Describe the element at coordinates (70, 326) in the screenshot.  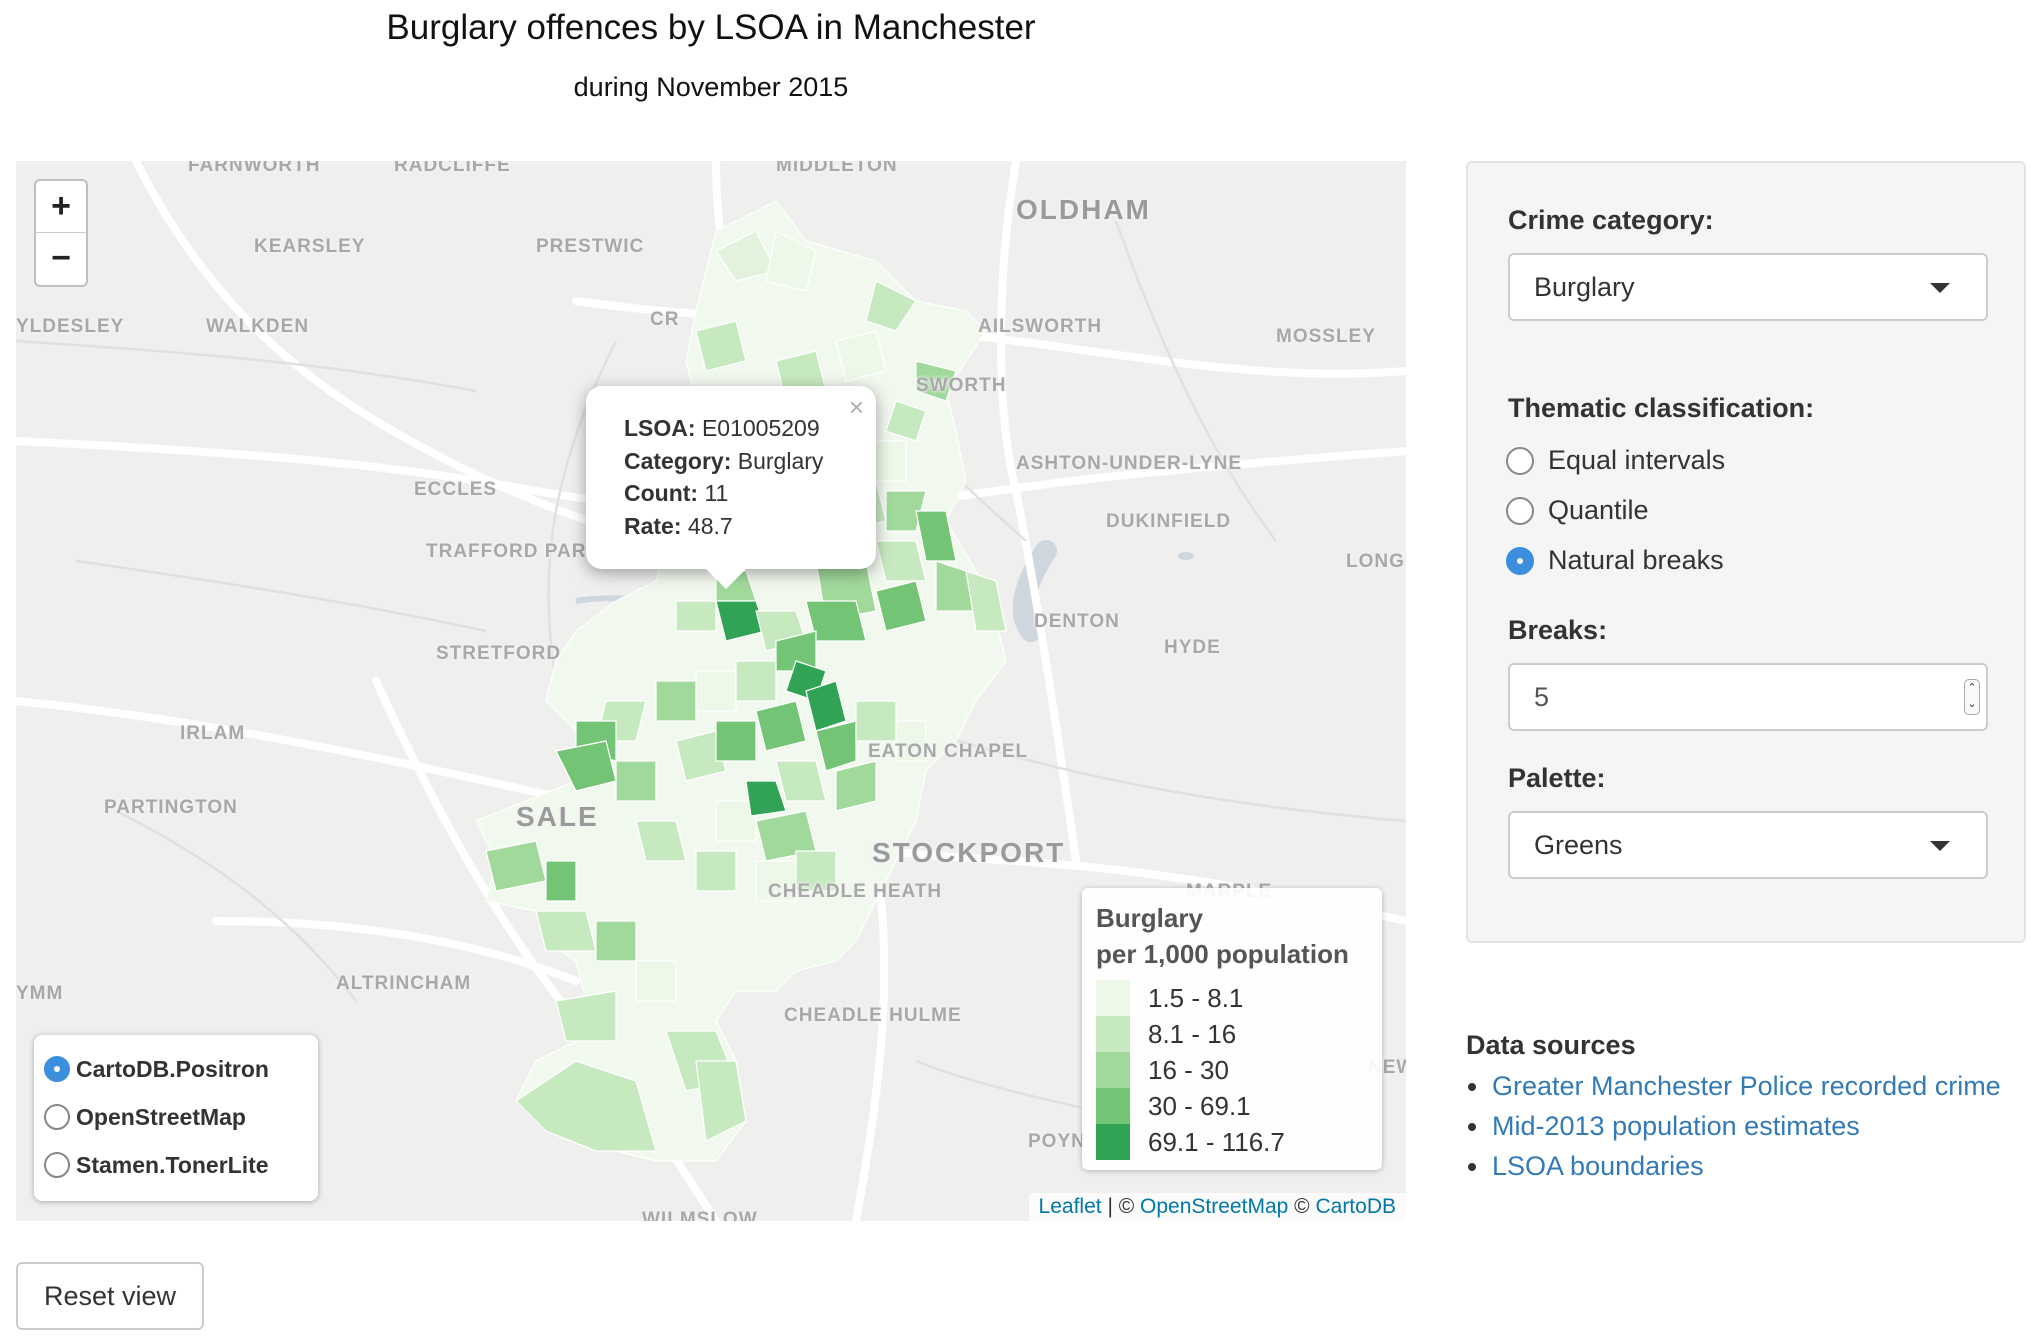
I see `place-label: YLDESLEY` at that location.